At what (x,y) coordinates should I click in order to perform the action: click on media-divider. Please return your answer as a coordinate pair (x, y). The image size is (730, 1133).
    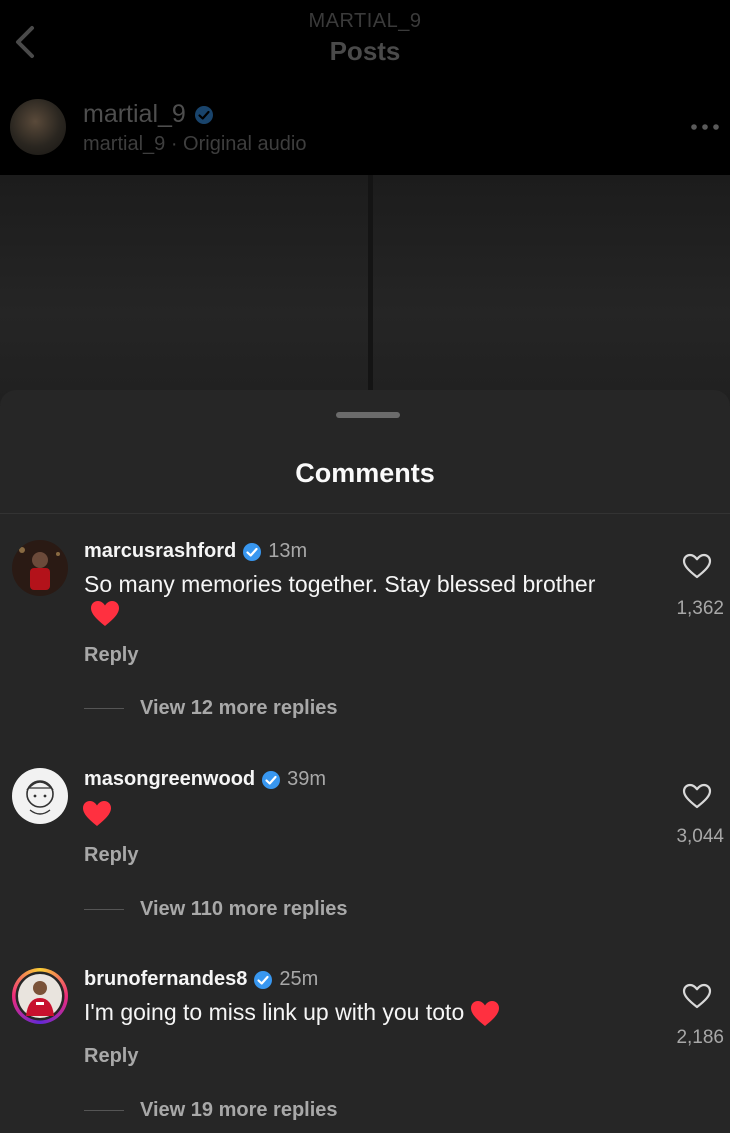
    Looking at the image, I should click on (370, 290).